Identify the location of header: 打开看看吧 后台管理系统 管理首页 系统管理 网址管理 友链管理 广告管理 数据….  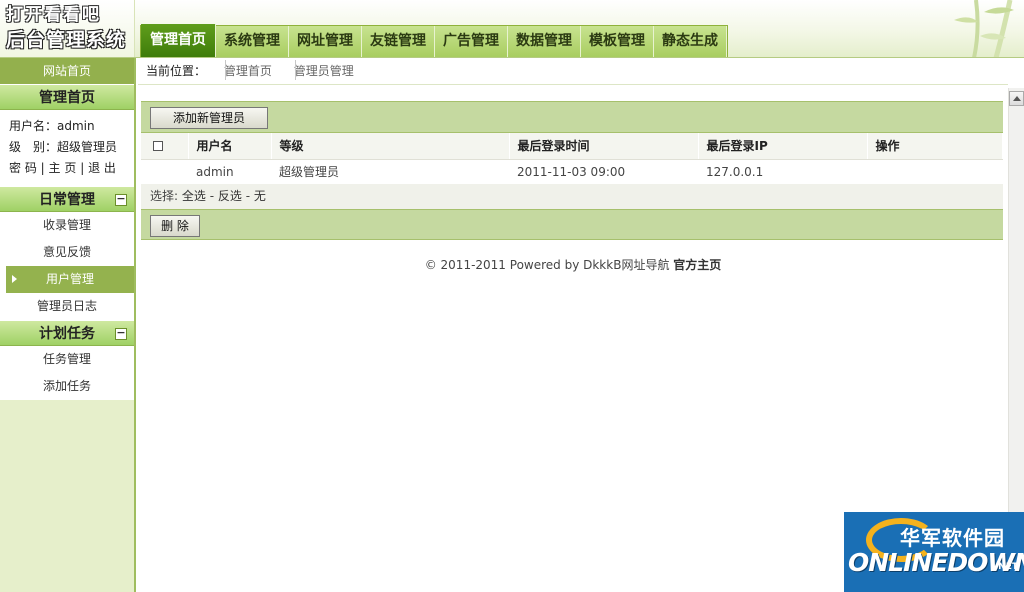
(512, 29).